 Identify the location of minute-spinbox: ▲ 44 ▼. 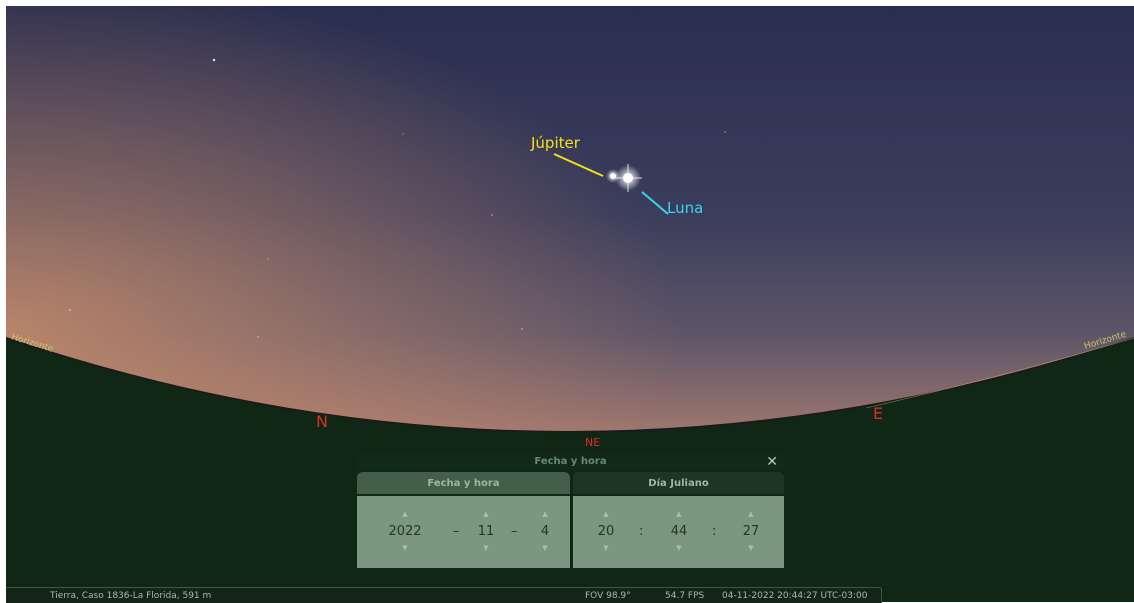
(679, 532).